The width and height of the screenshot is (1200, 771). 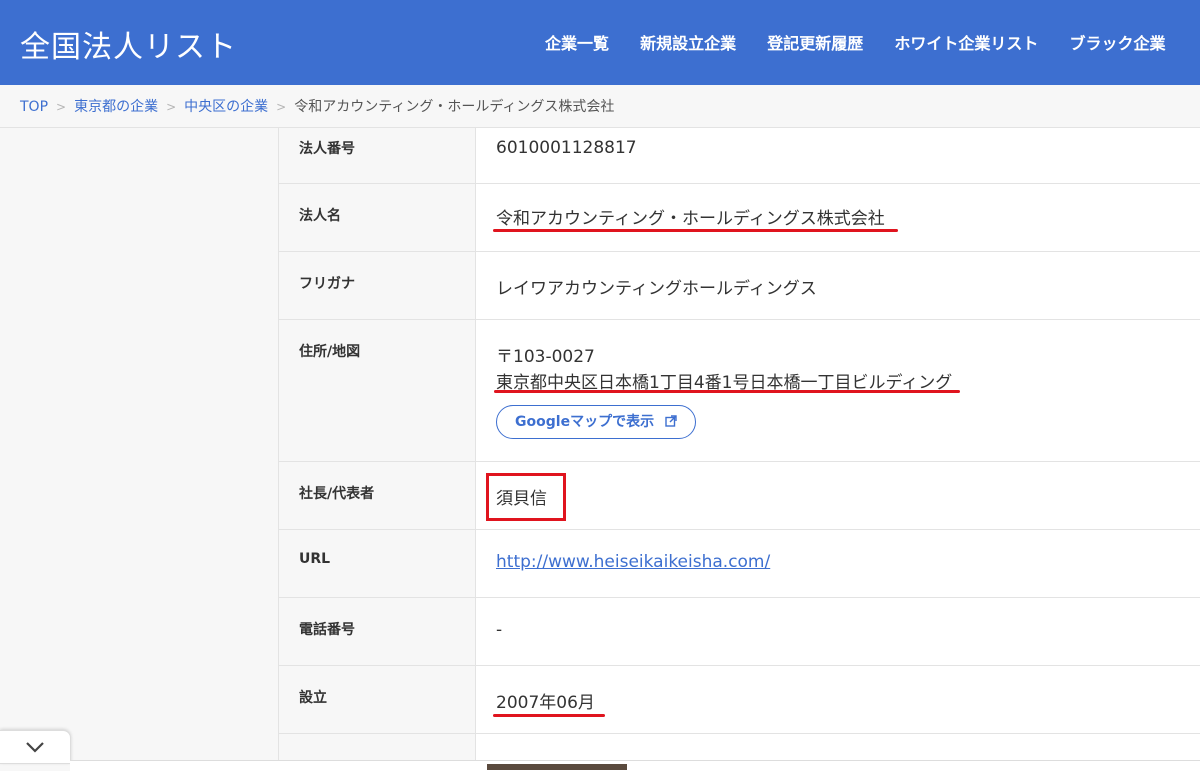 I want to click on nav-white-list: ホワイト企業リスト, so click(x=966, y=42).